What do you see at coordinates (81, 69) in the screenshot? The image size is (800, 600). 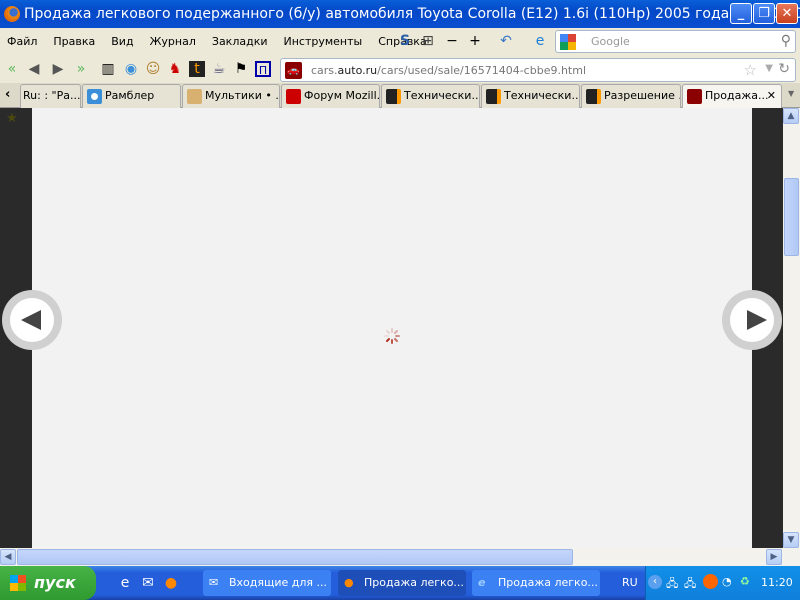 I see `fast-forward-icon: »` at bounding box center [81, 69].